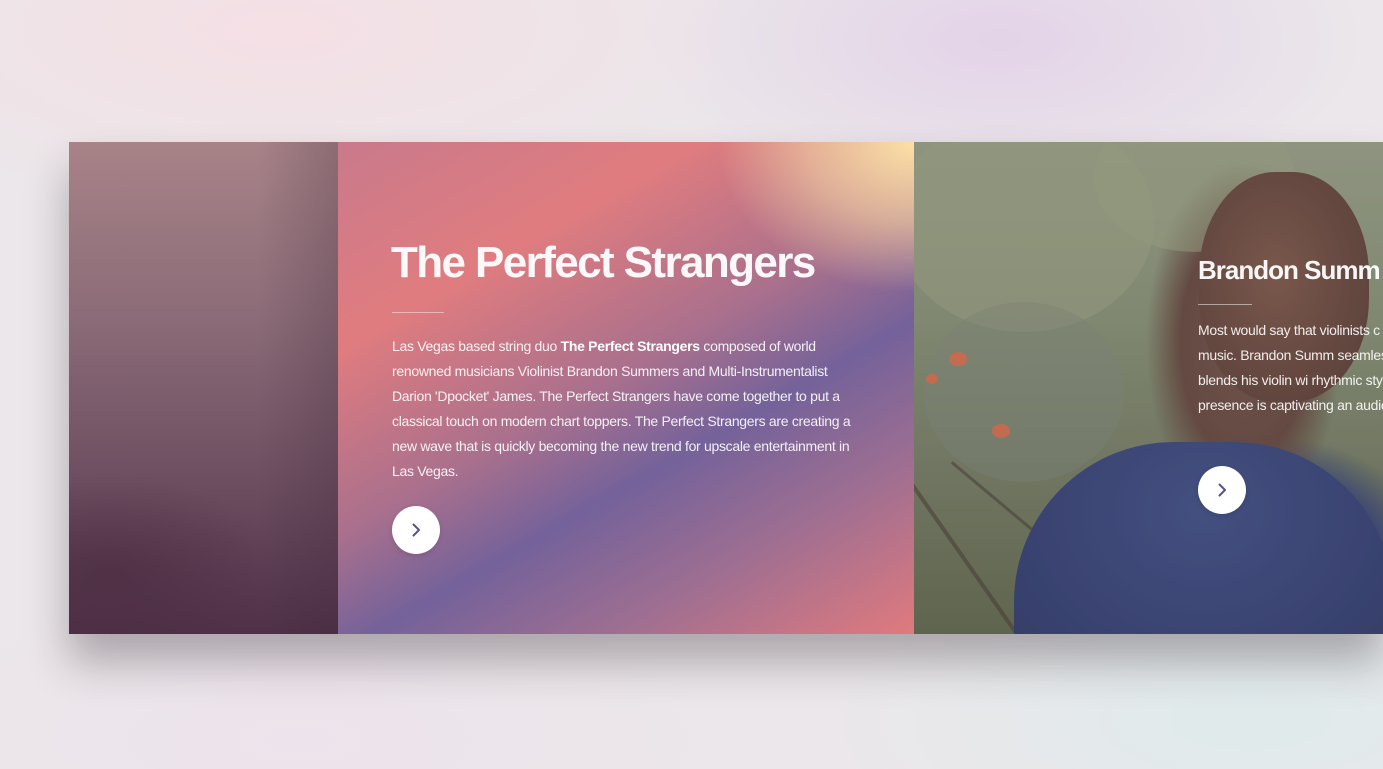 Image resolution: width=1383 pixels, height=769 pixels. What do you see at coordinates (1225, 304) in the screenshot?
I see `next-title-divider` at bounding box center [1225, 304].